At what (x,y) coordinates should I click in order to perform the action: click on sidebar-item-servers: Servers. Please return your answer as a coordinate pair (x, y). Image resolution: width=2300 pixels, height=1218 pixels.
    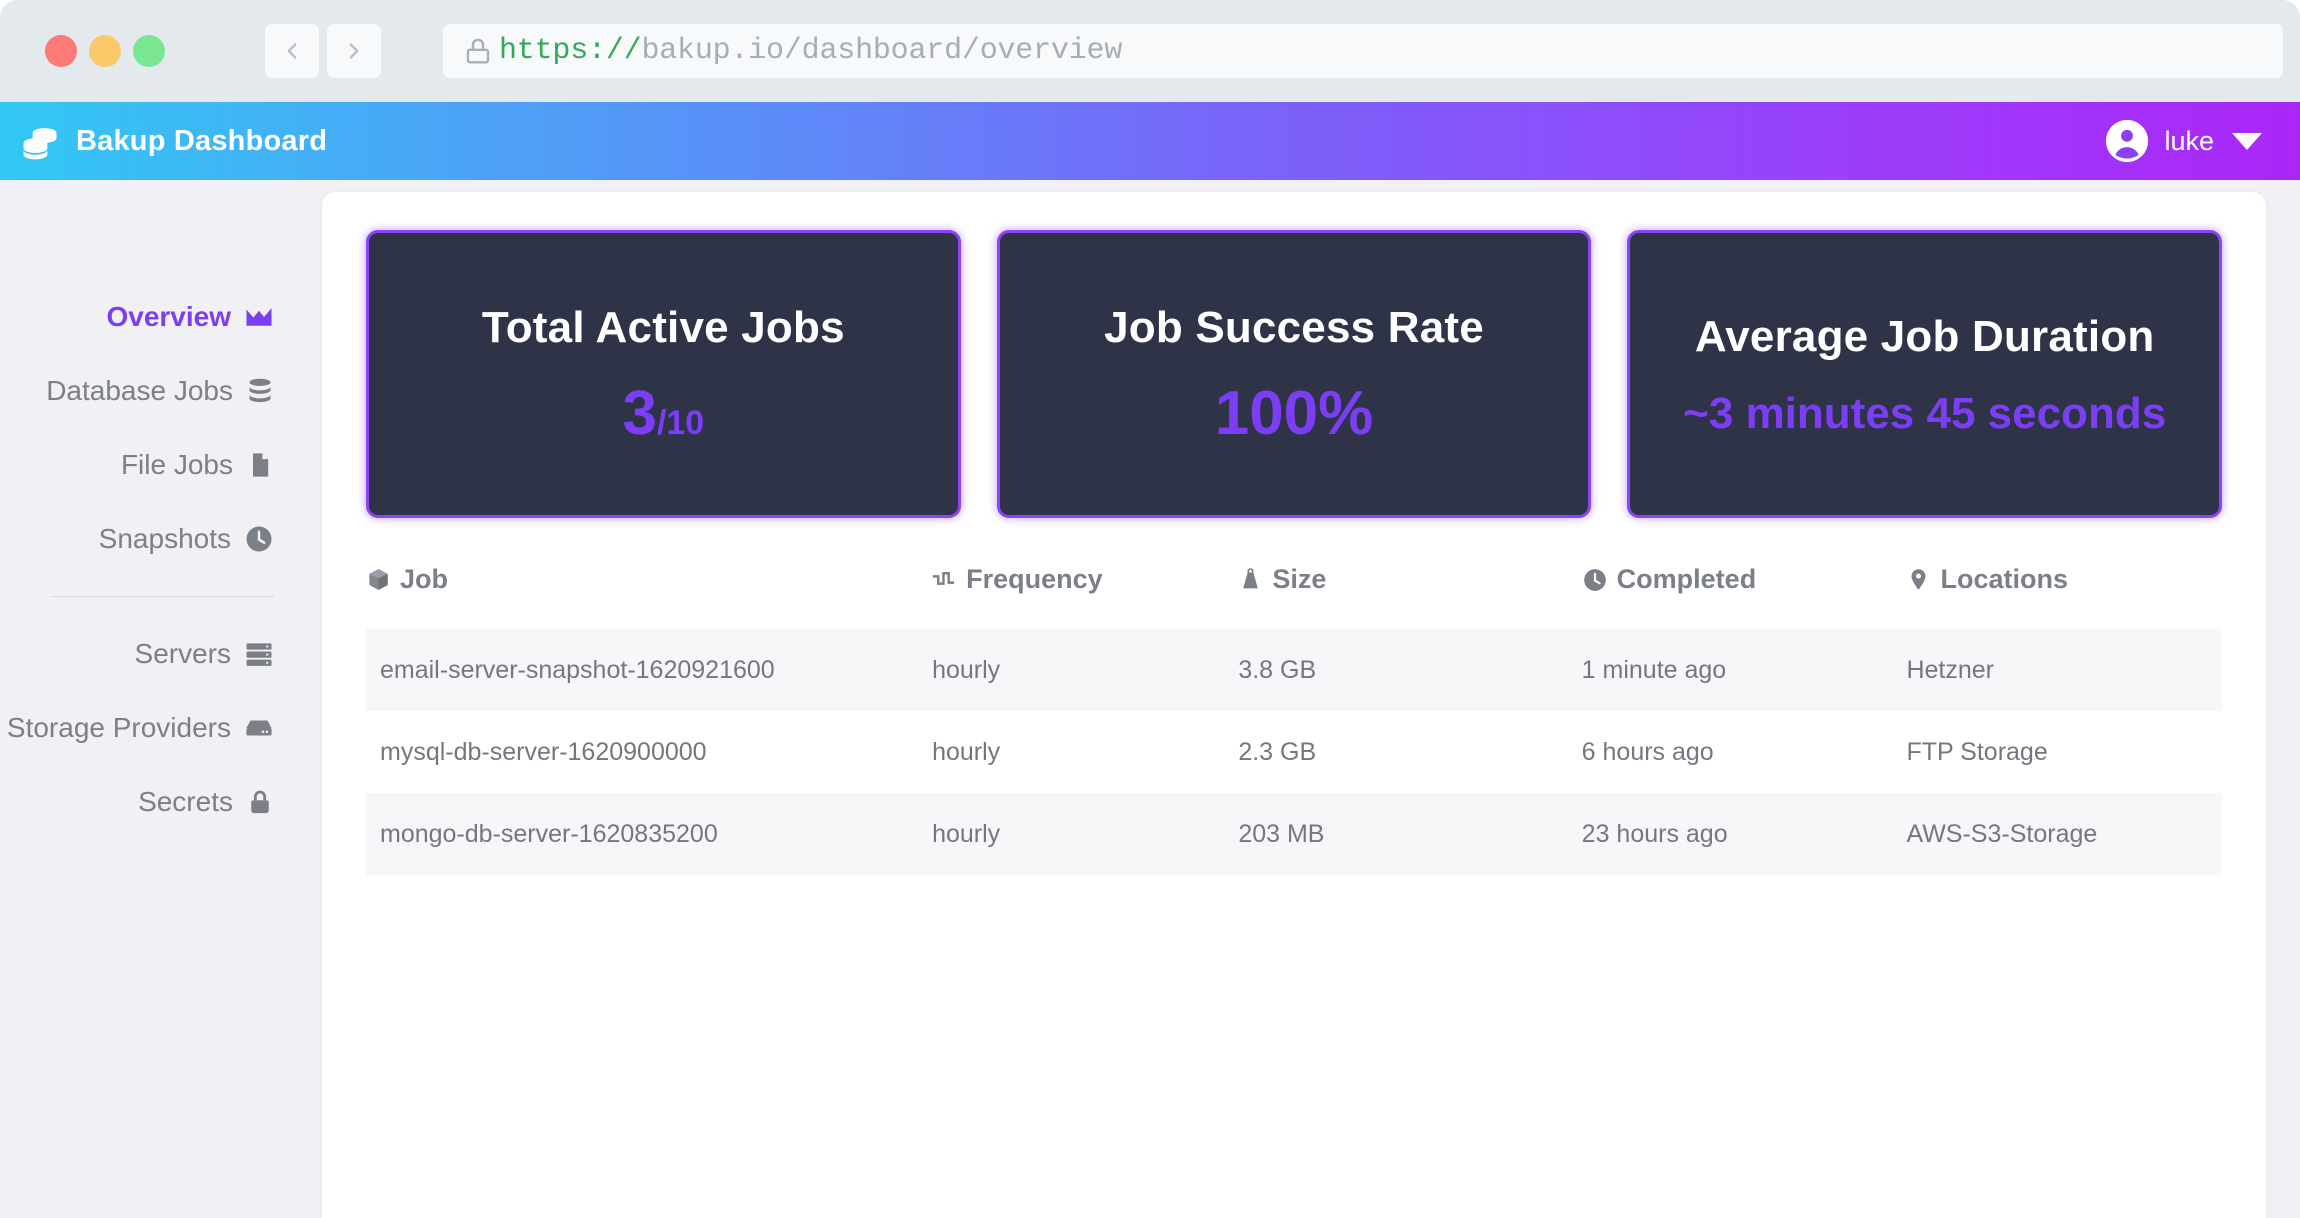
    Looking at the image, I should click on (161, 654).